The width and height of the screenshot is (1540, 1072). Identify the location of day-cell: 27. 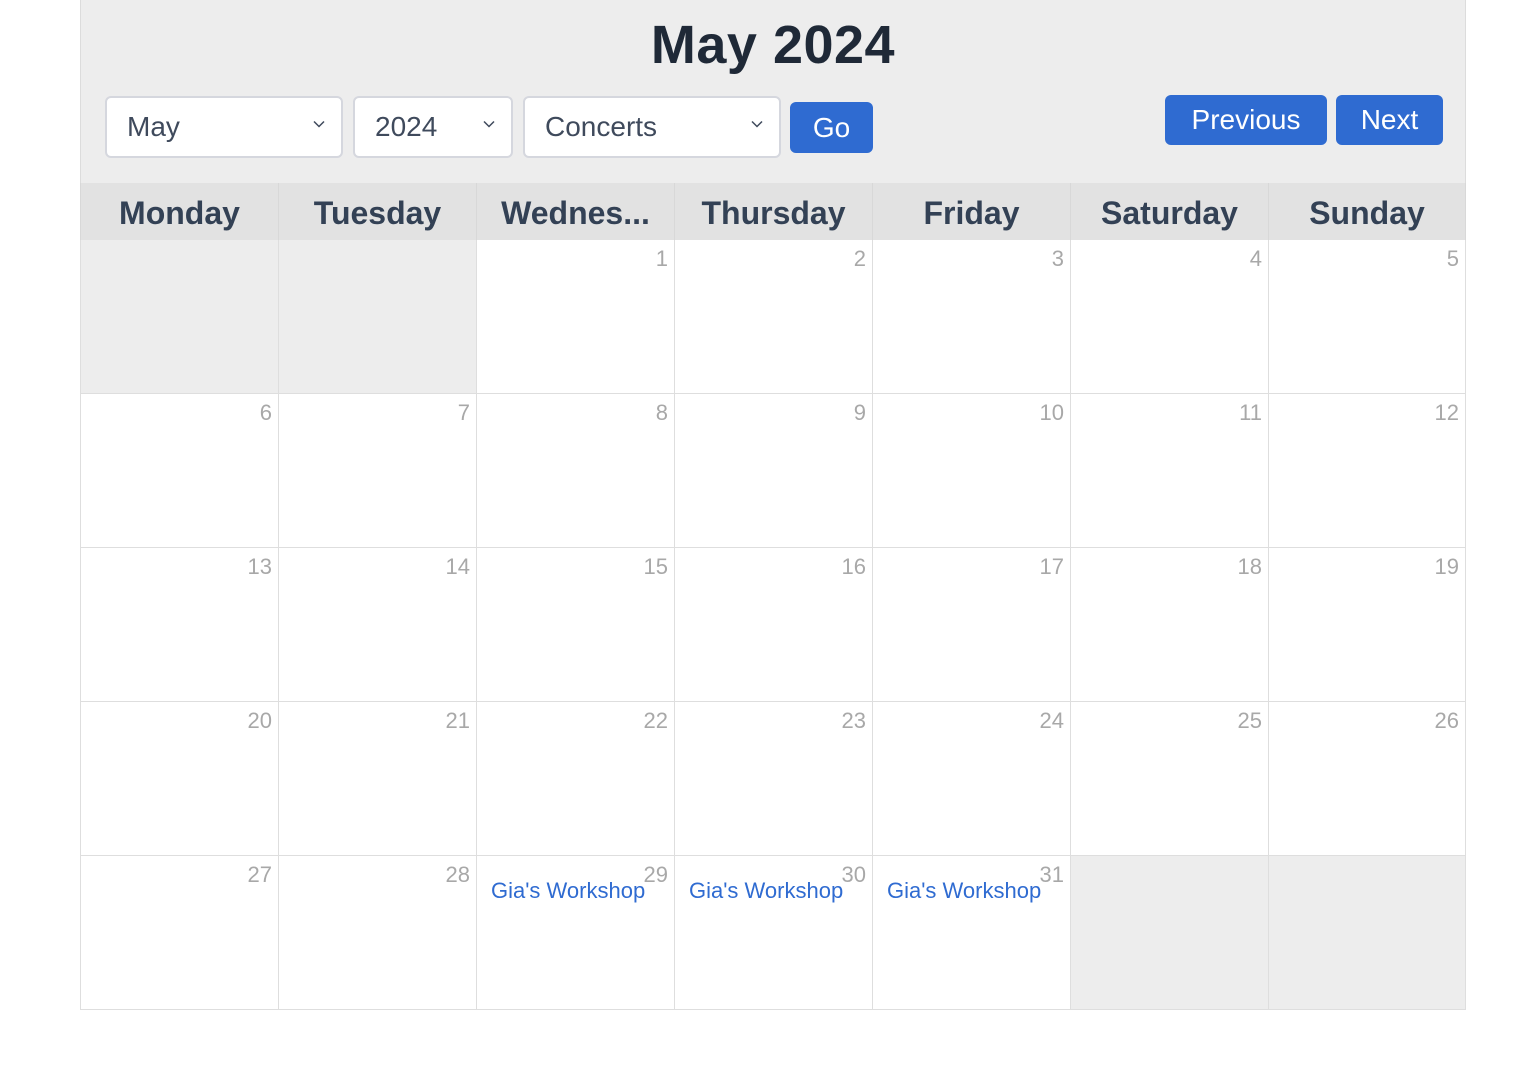
(179, 933).